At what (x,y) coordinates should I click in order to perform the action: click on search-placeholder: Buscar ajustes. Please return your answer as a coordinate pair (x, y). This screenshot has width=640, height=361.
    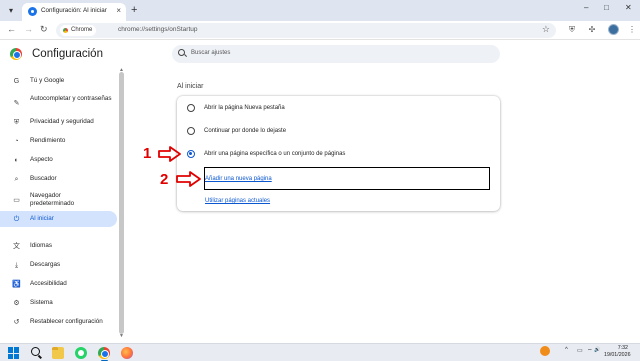
    Looking at the image, I should click on (211, 53).